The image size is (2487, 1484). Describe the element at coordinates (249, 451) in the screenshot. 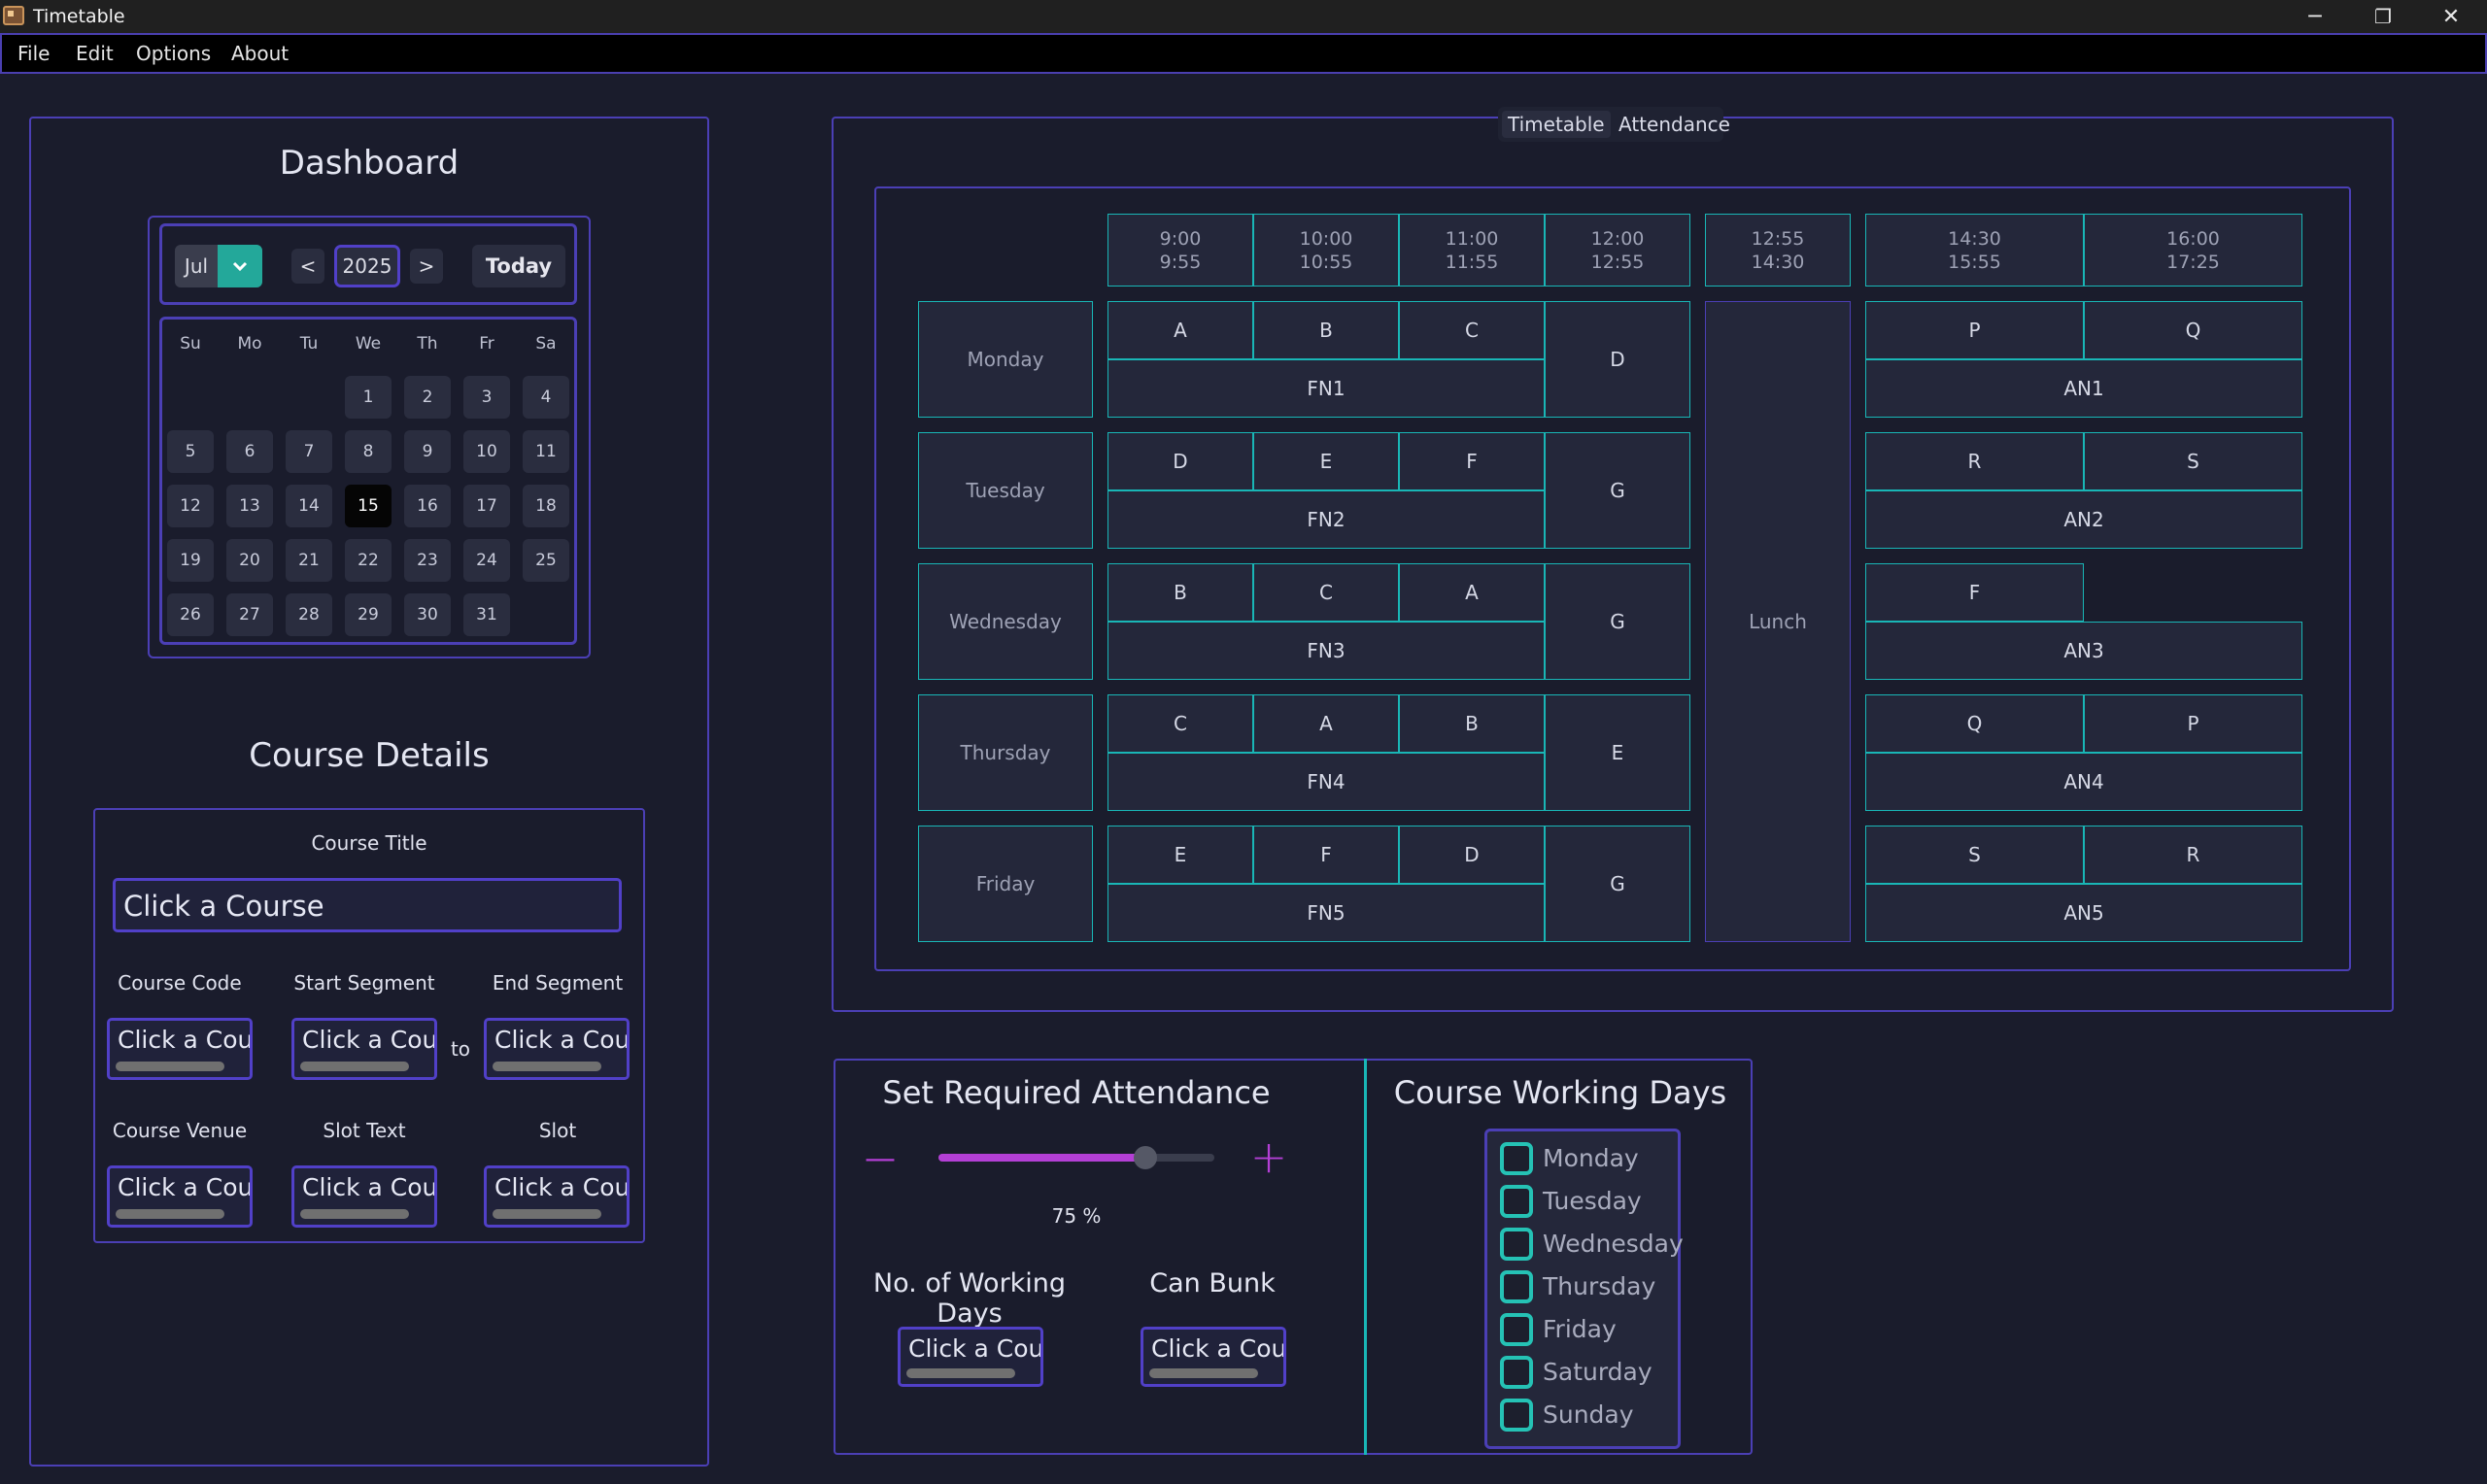

I see `calendar-day: 6` at that location.